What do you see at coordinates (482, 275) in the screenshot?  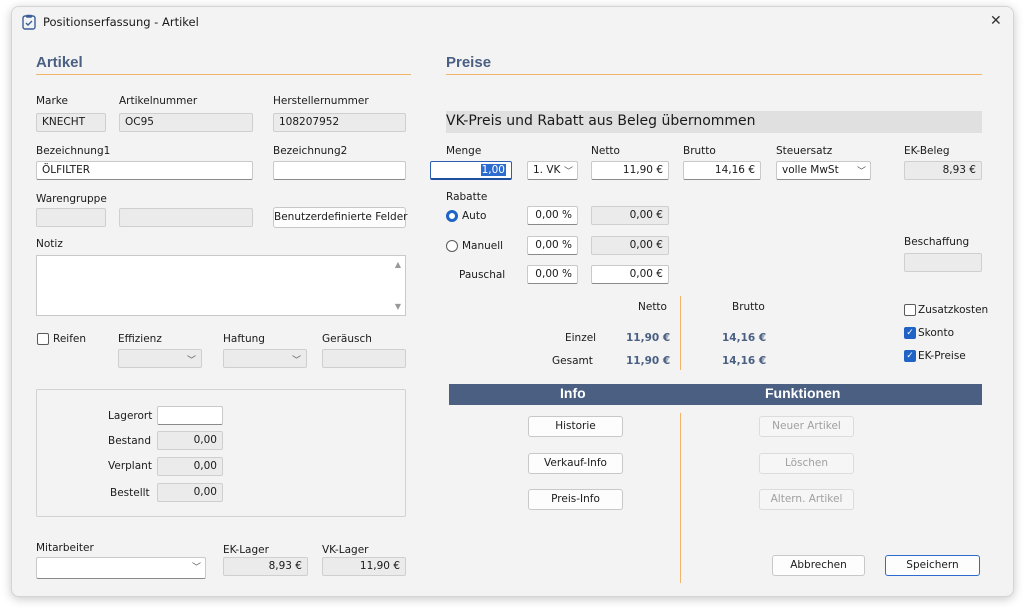 I see `pauschal-label: Pauschal` at bounding box center [482, 275].